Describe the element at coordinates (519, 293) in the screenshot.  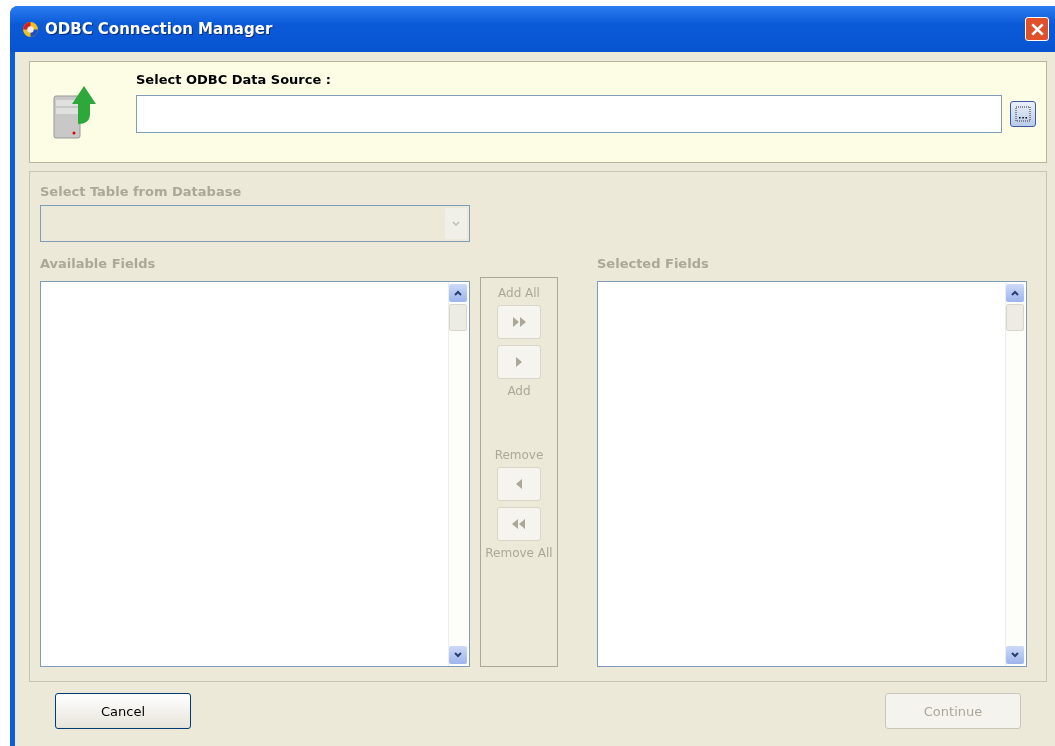
I see `transfer-label: Add All` at that location.